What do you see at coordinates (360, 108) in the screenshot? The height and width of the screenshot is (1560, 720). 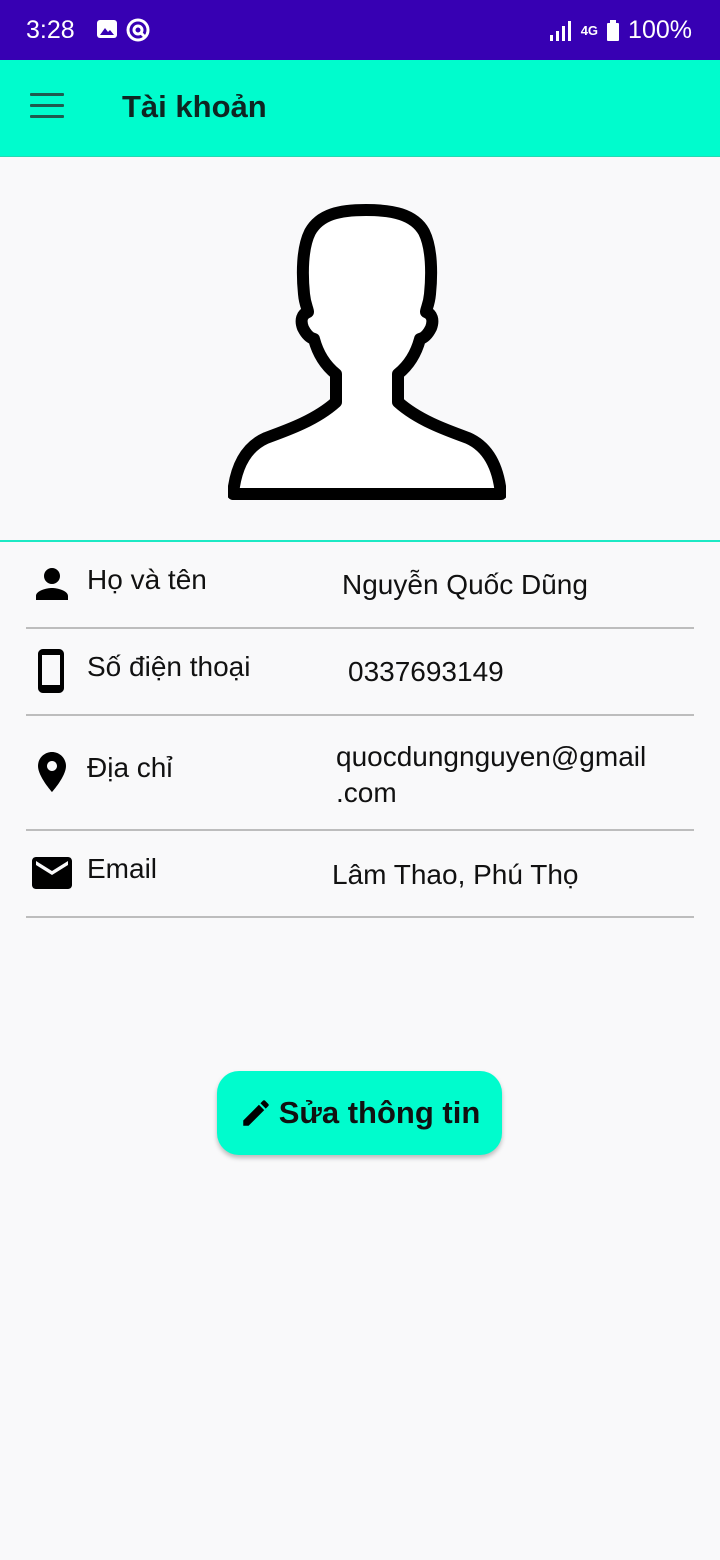 I see `app-bar: Tài khoản` at bounding box center [360, 108].